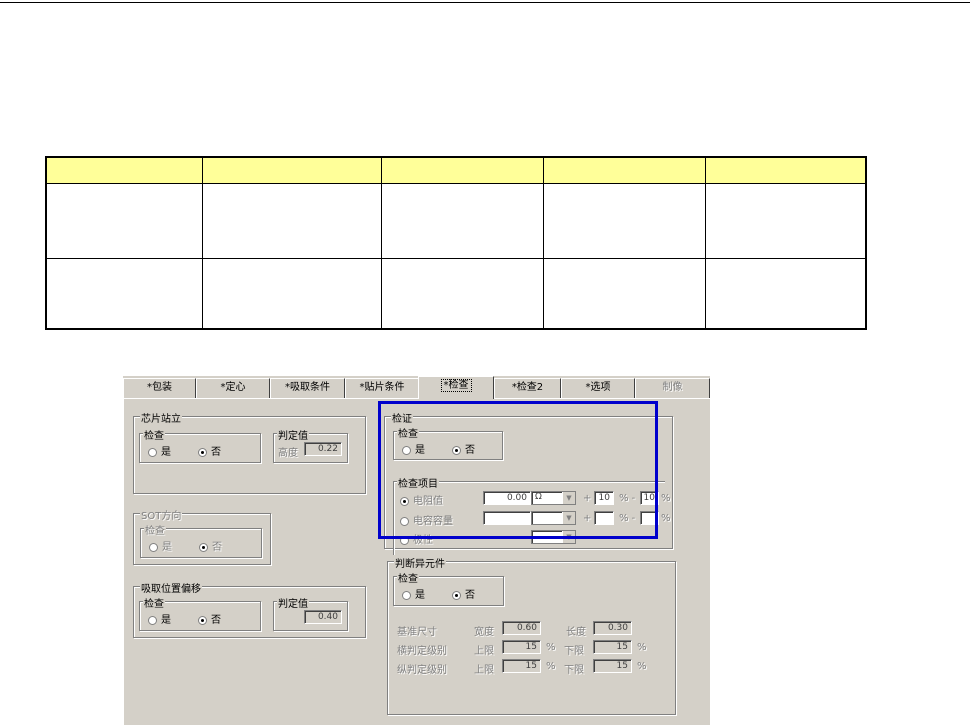 The width and height of the screenshot is (970, 726). What do you see at coordinates (307, 388) in the screenshot?
I see `tab-pickup-conditions: *吸取条件` at bounding box center [307, 388].